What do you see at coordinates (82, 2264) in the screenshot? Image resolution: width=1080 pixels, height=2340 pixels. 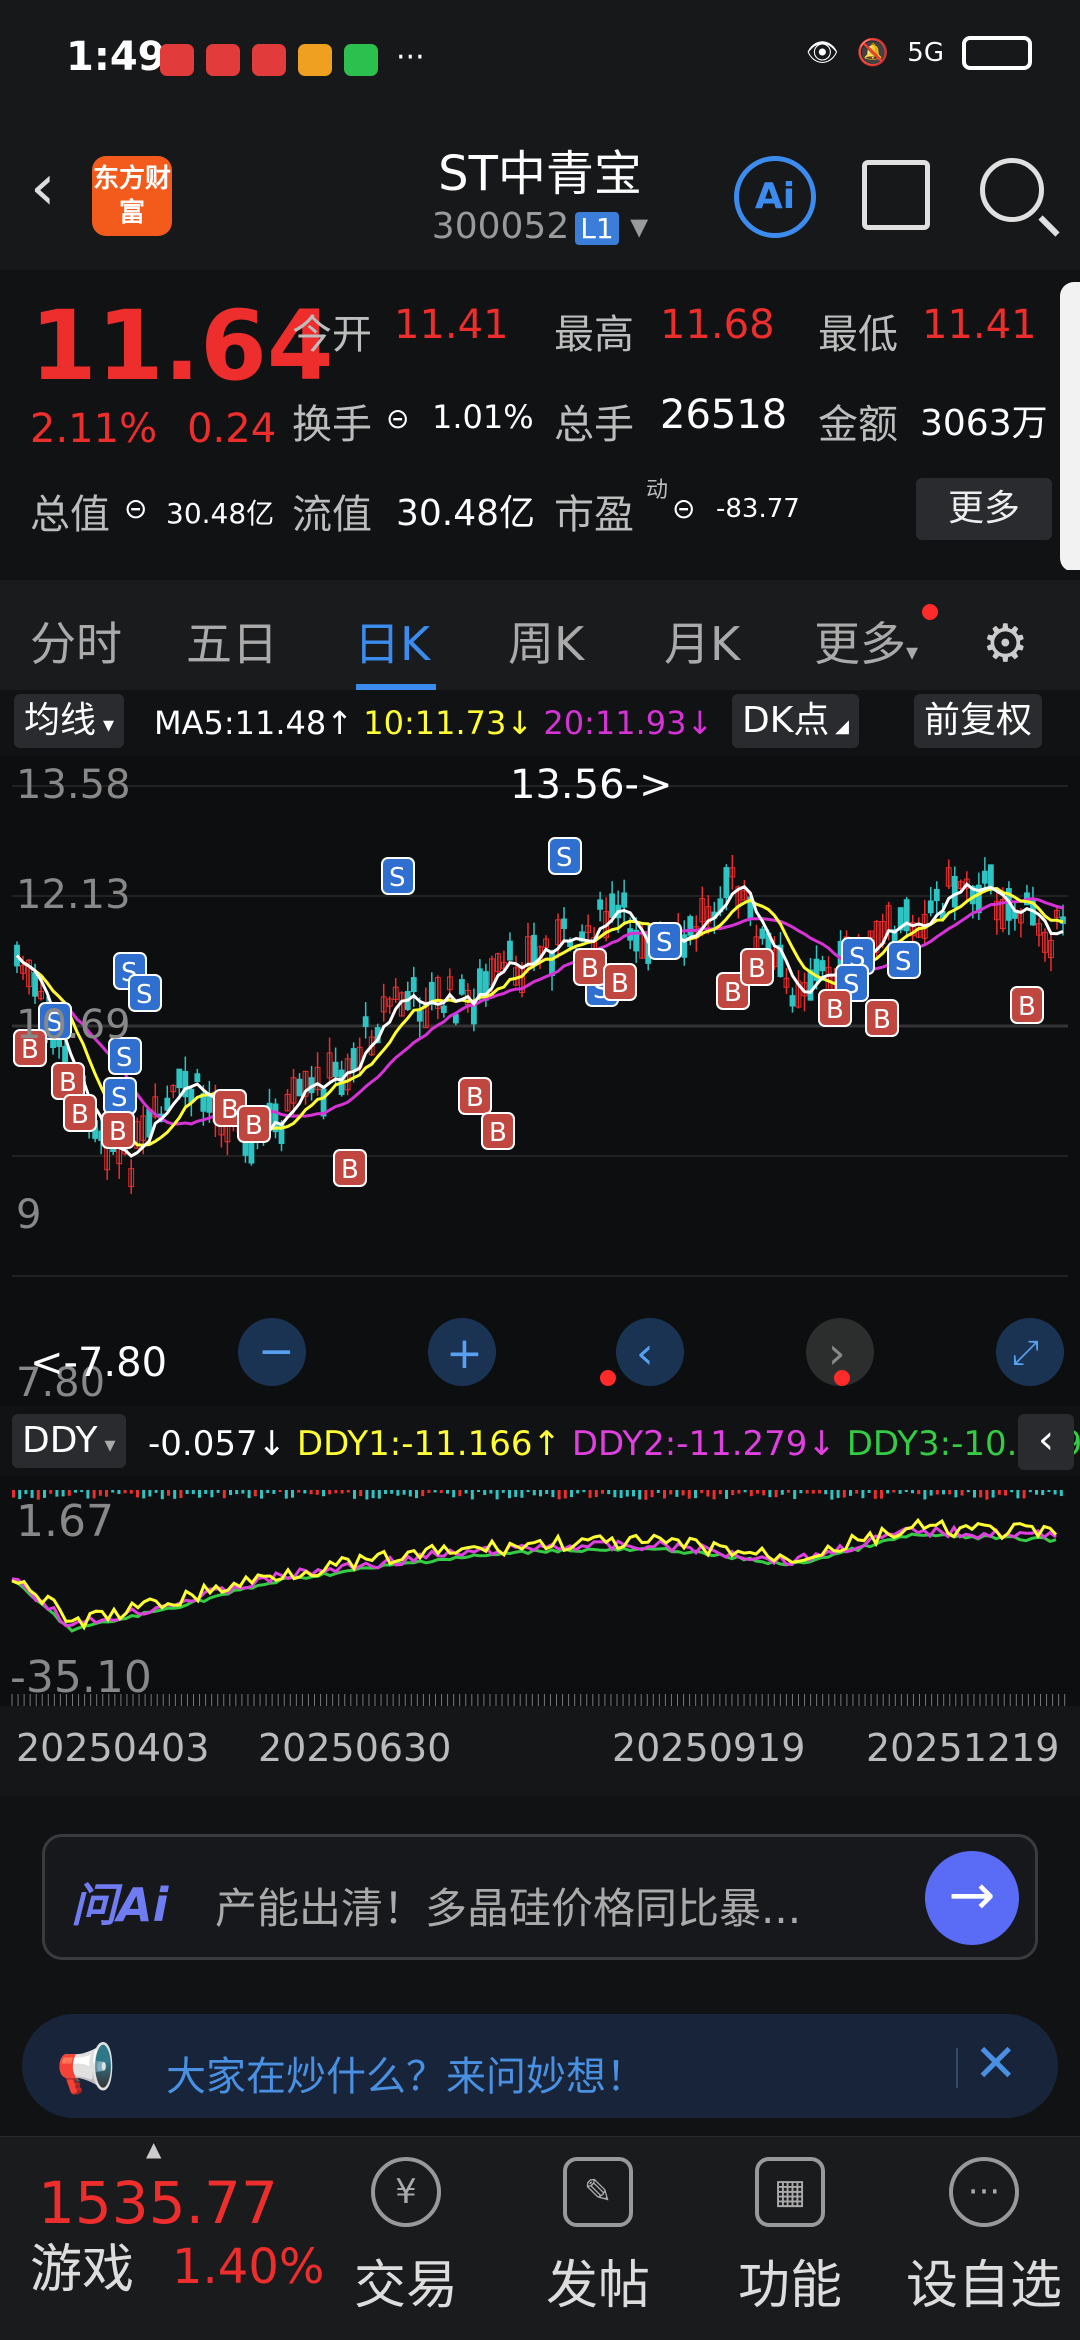 I see `index-name: 游戏` at bounding box center [82, 2264].